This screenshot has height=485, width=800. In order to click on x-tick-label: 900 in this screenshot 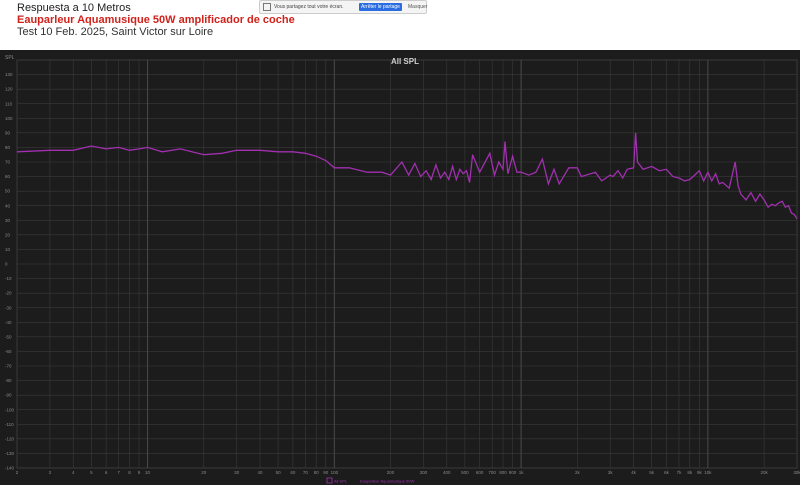, I will do `click(513, 472)`.